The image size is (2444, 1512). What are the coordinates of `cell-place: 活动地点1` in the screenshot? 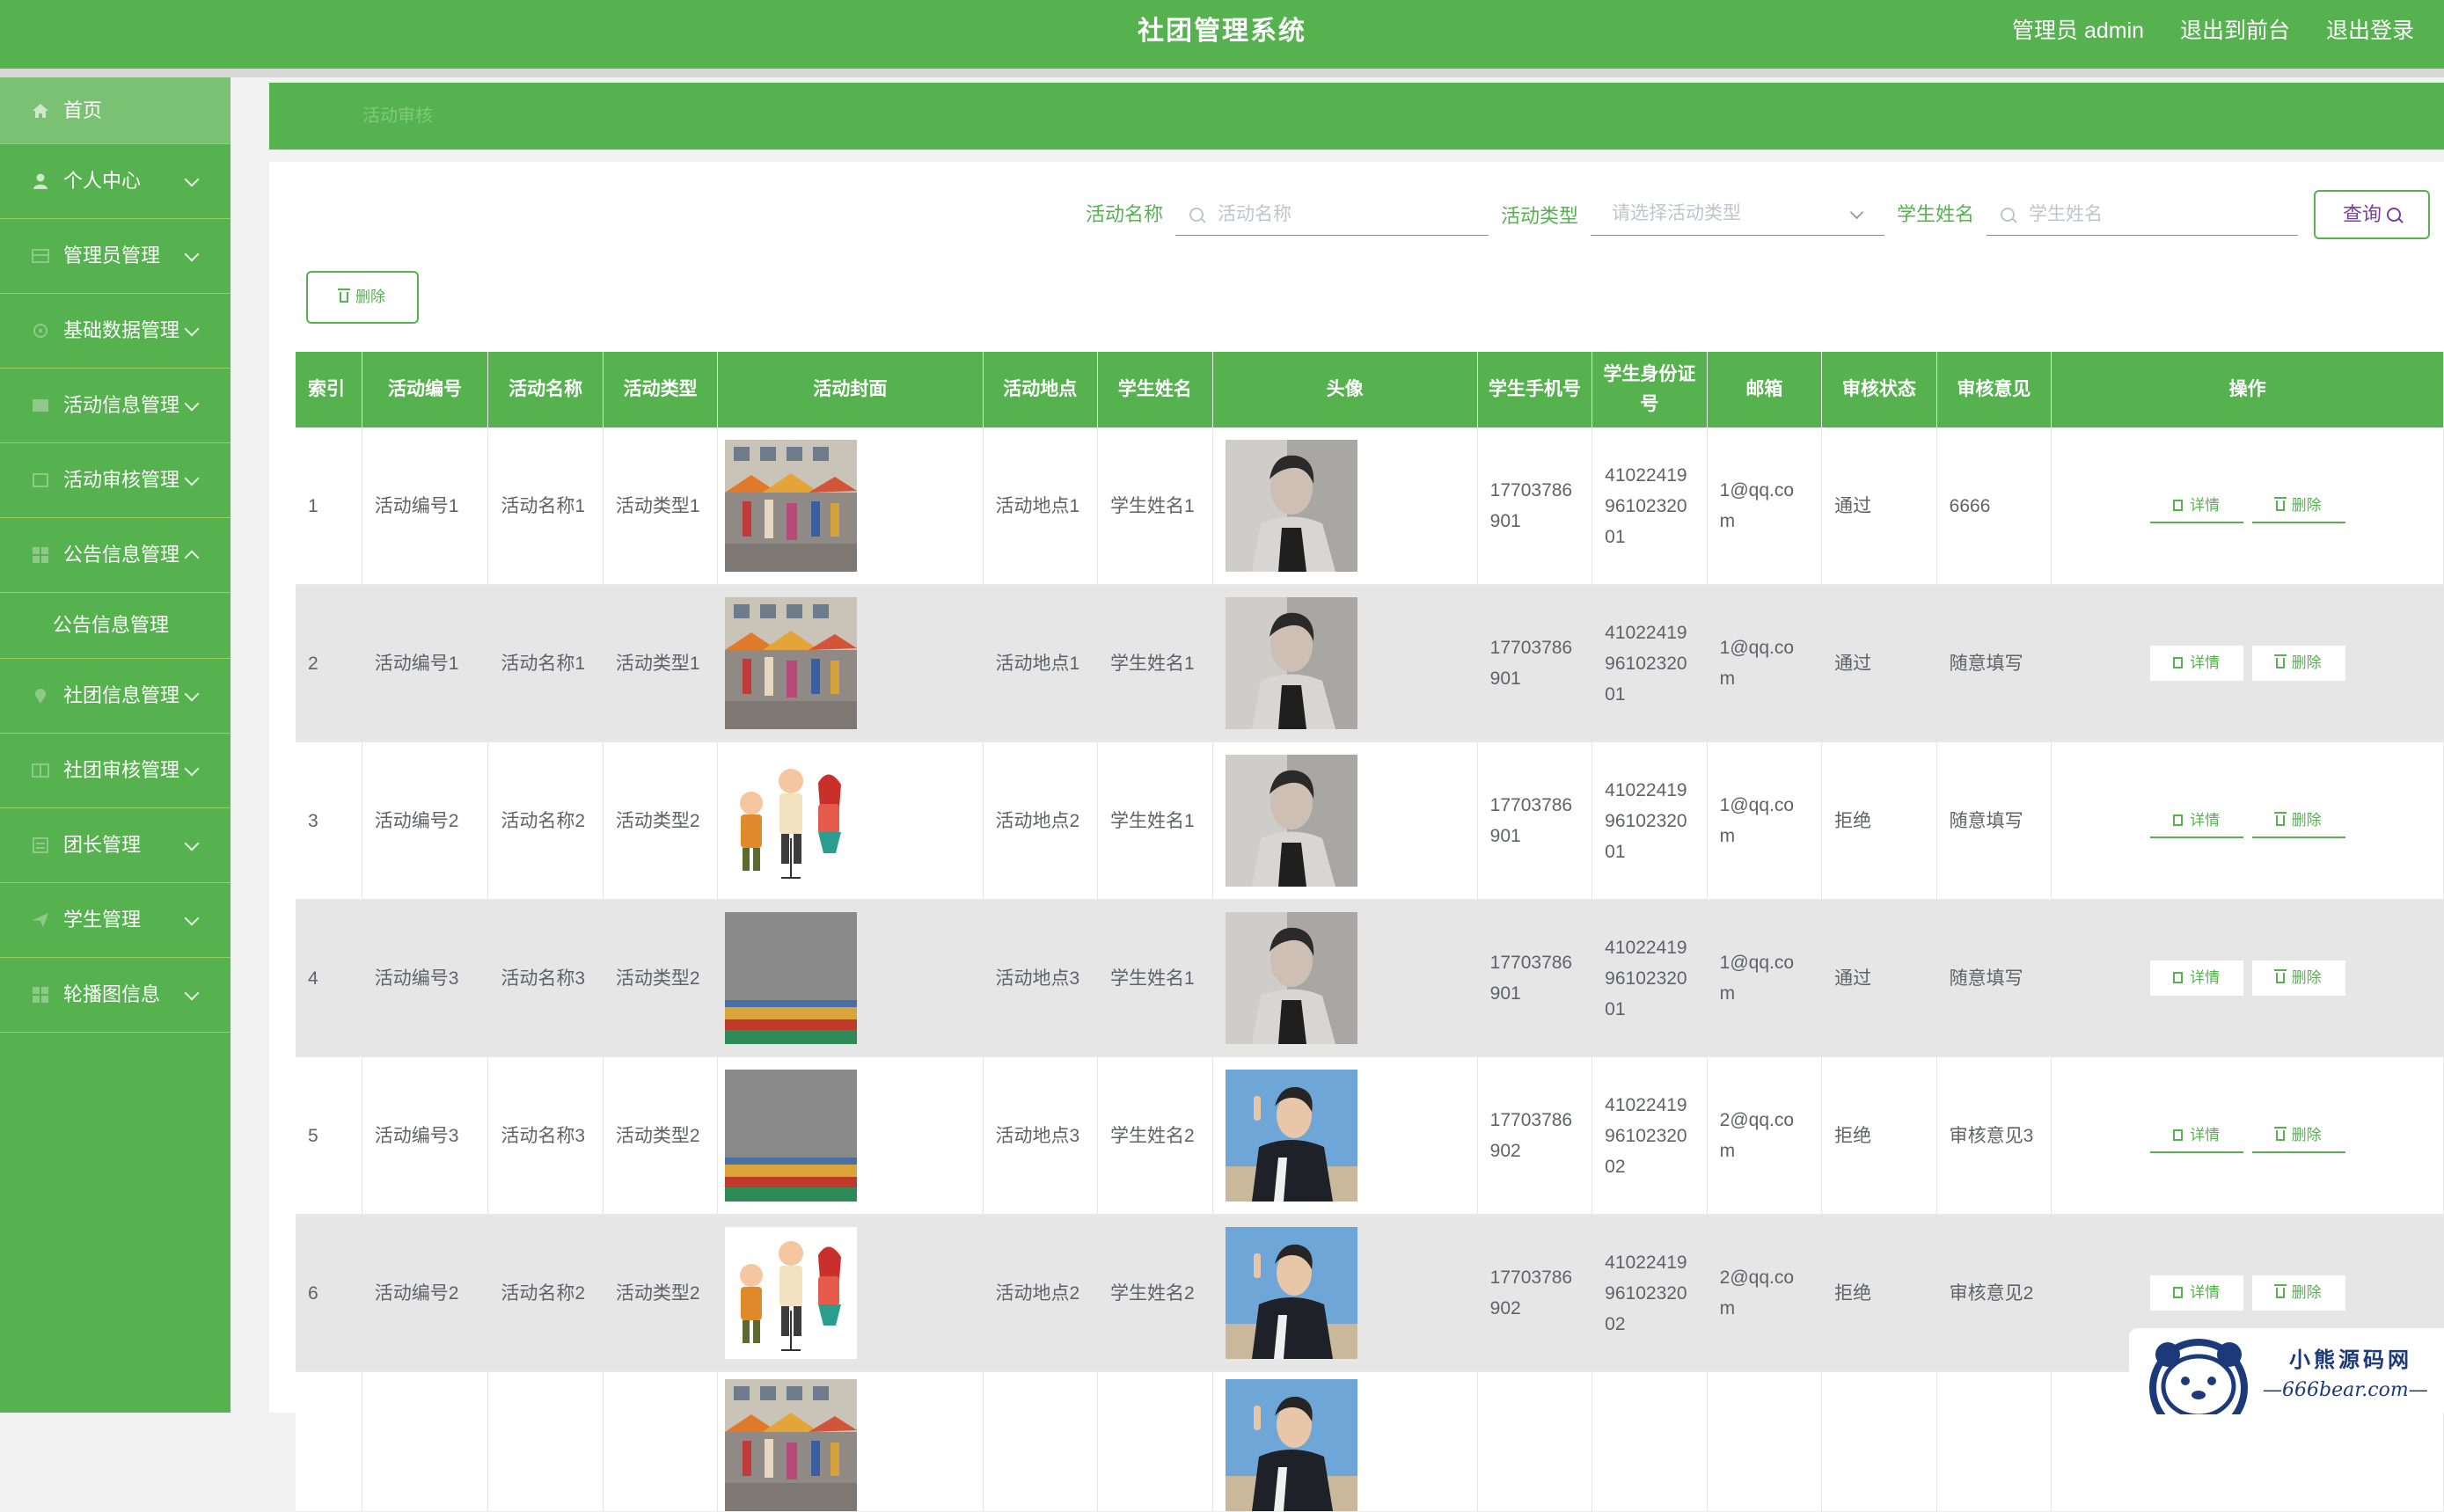 It's located at (1040, 663).